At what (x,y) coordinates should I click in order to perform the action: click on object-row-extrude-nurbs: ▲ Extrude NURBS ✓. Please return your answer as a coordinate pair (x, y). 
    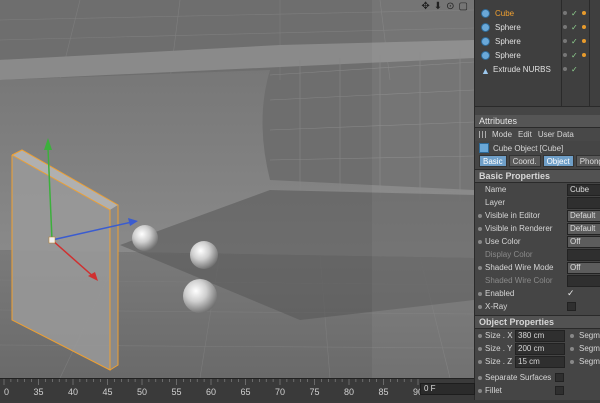
    Looking at the image, I should click on (537, 69).